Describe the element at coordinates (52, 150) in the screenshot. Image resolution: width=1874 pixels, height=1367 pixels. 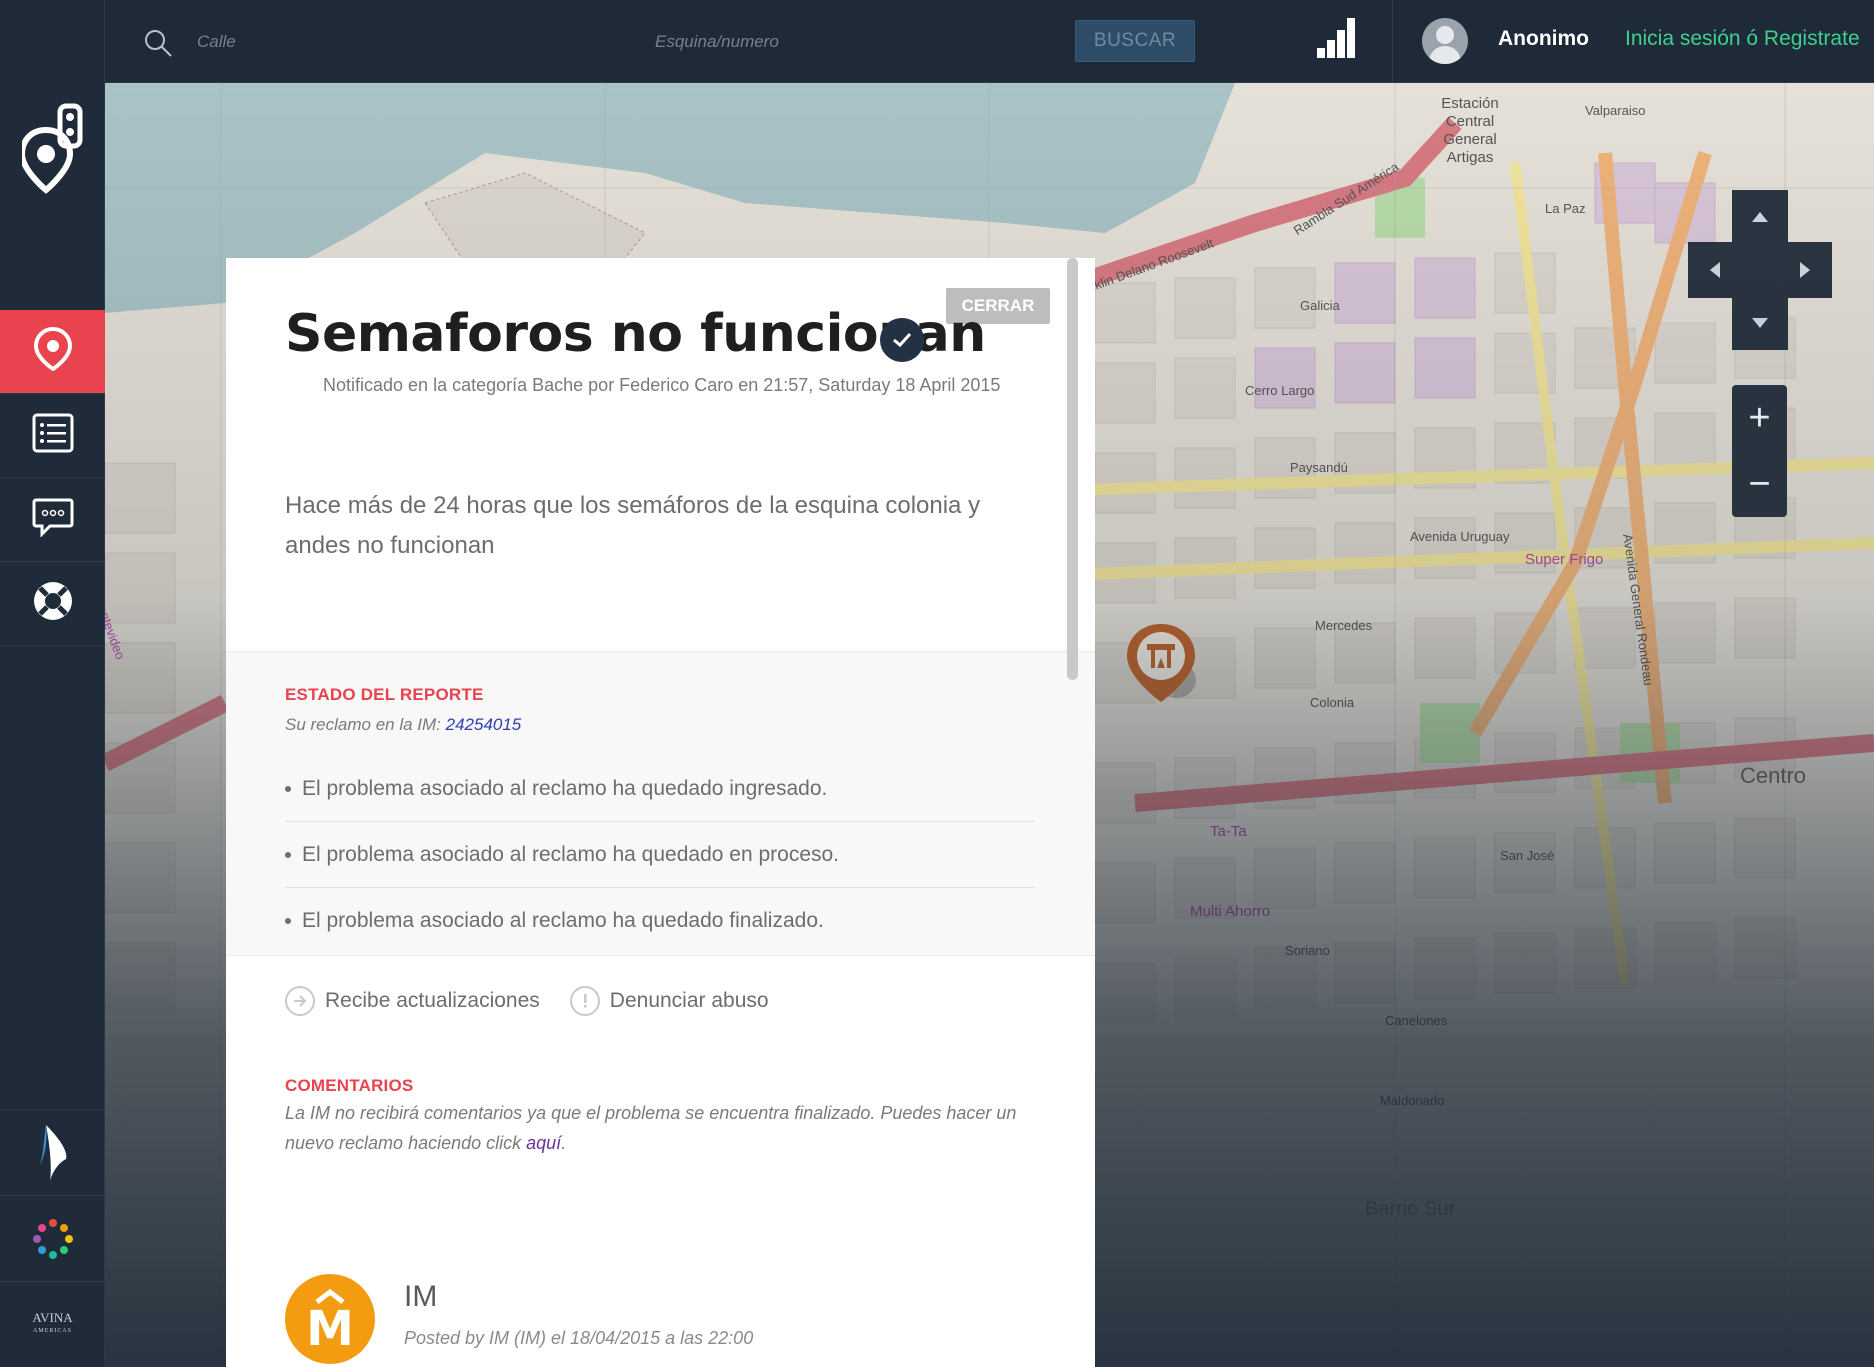
I see `app-logo-icon` at that location.